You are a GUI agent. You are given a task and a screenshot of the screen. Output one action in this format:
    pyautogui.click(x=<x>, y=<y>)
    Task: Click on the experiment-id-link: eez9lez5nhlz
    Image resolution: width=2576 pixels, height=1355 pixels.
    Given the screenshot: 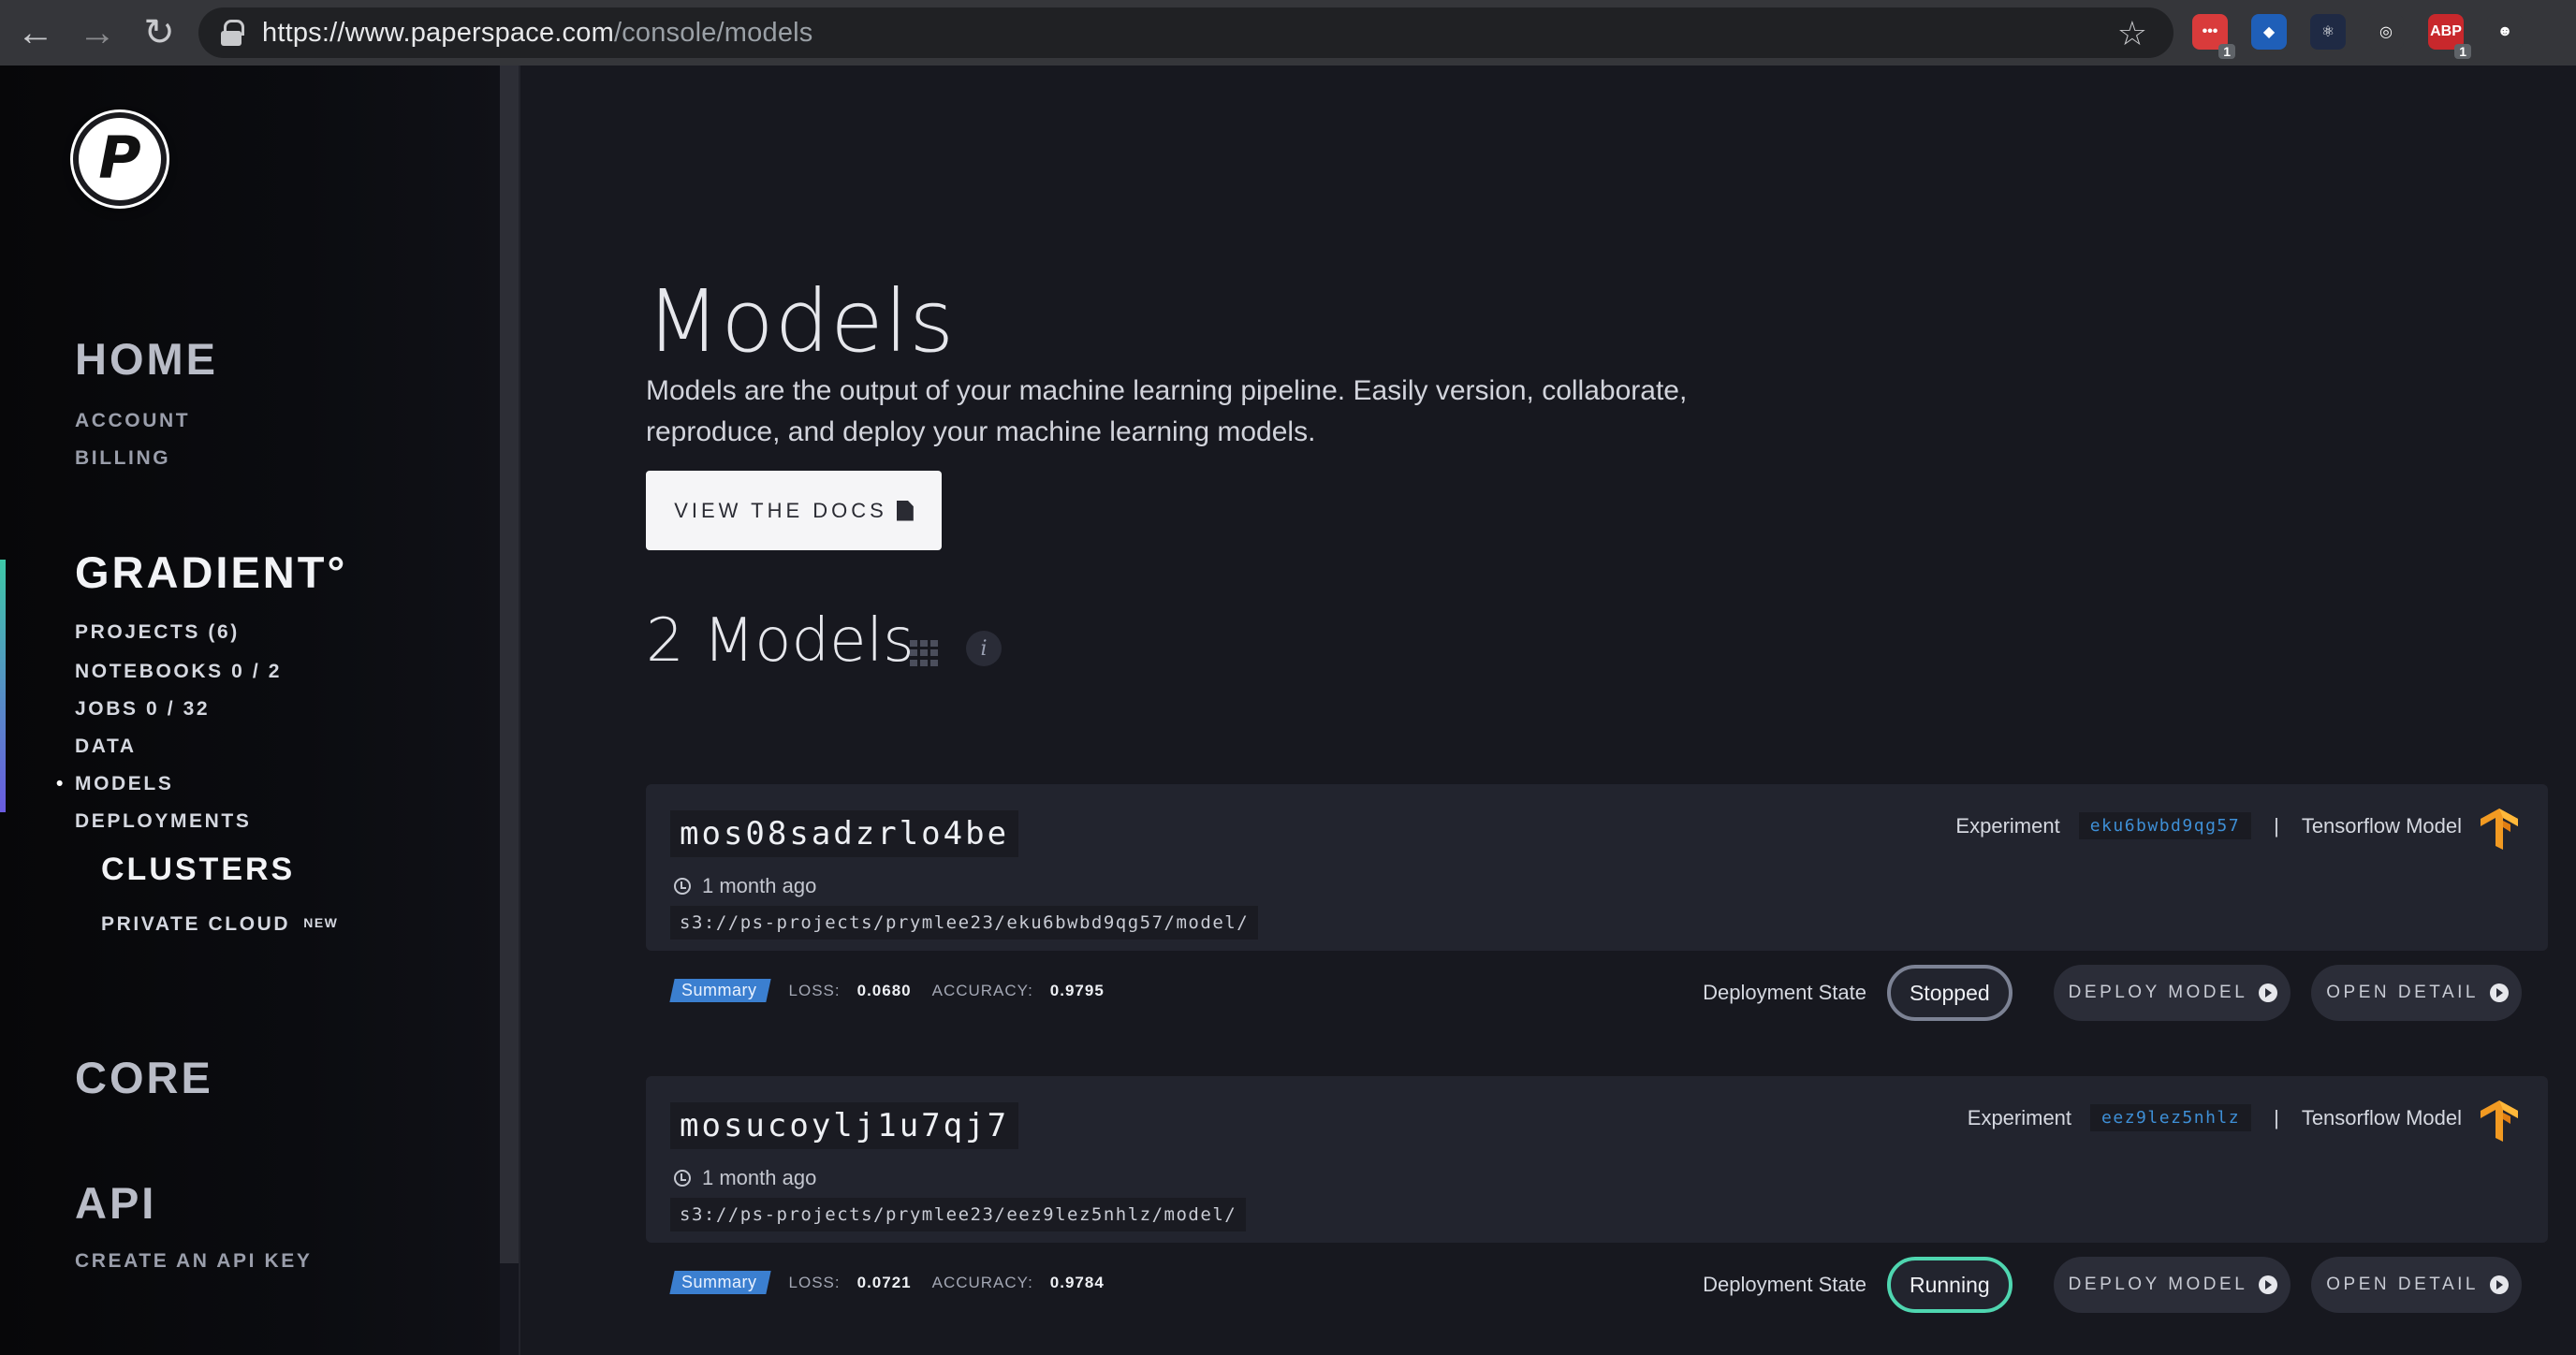 What is the action you would take?
    pyautogui.click(x=2171, y=1117)
    